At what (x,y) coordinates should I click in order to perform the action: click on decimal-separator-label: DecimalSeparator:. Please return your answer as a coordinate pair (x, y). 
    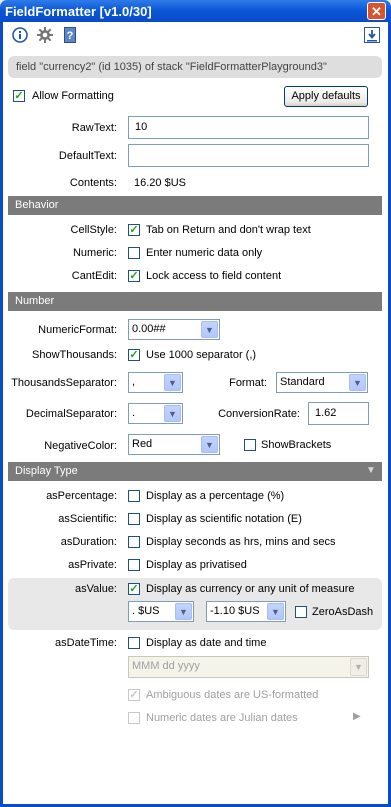
    Looking at the image, I should click on (71, 414).